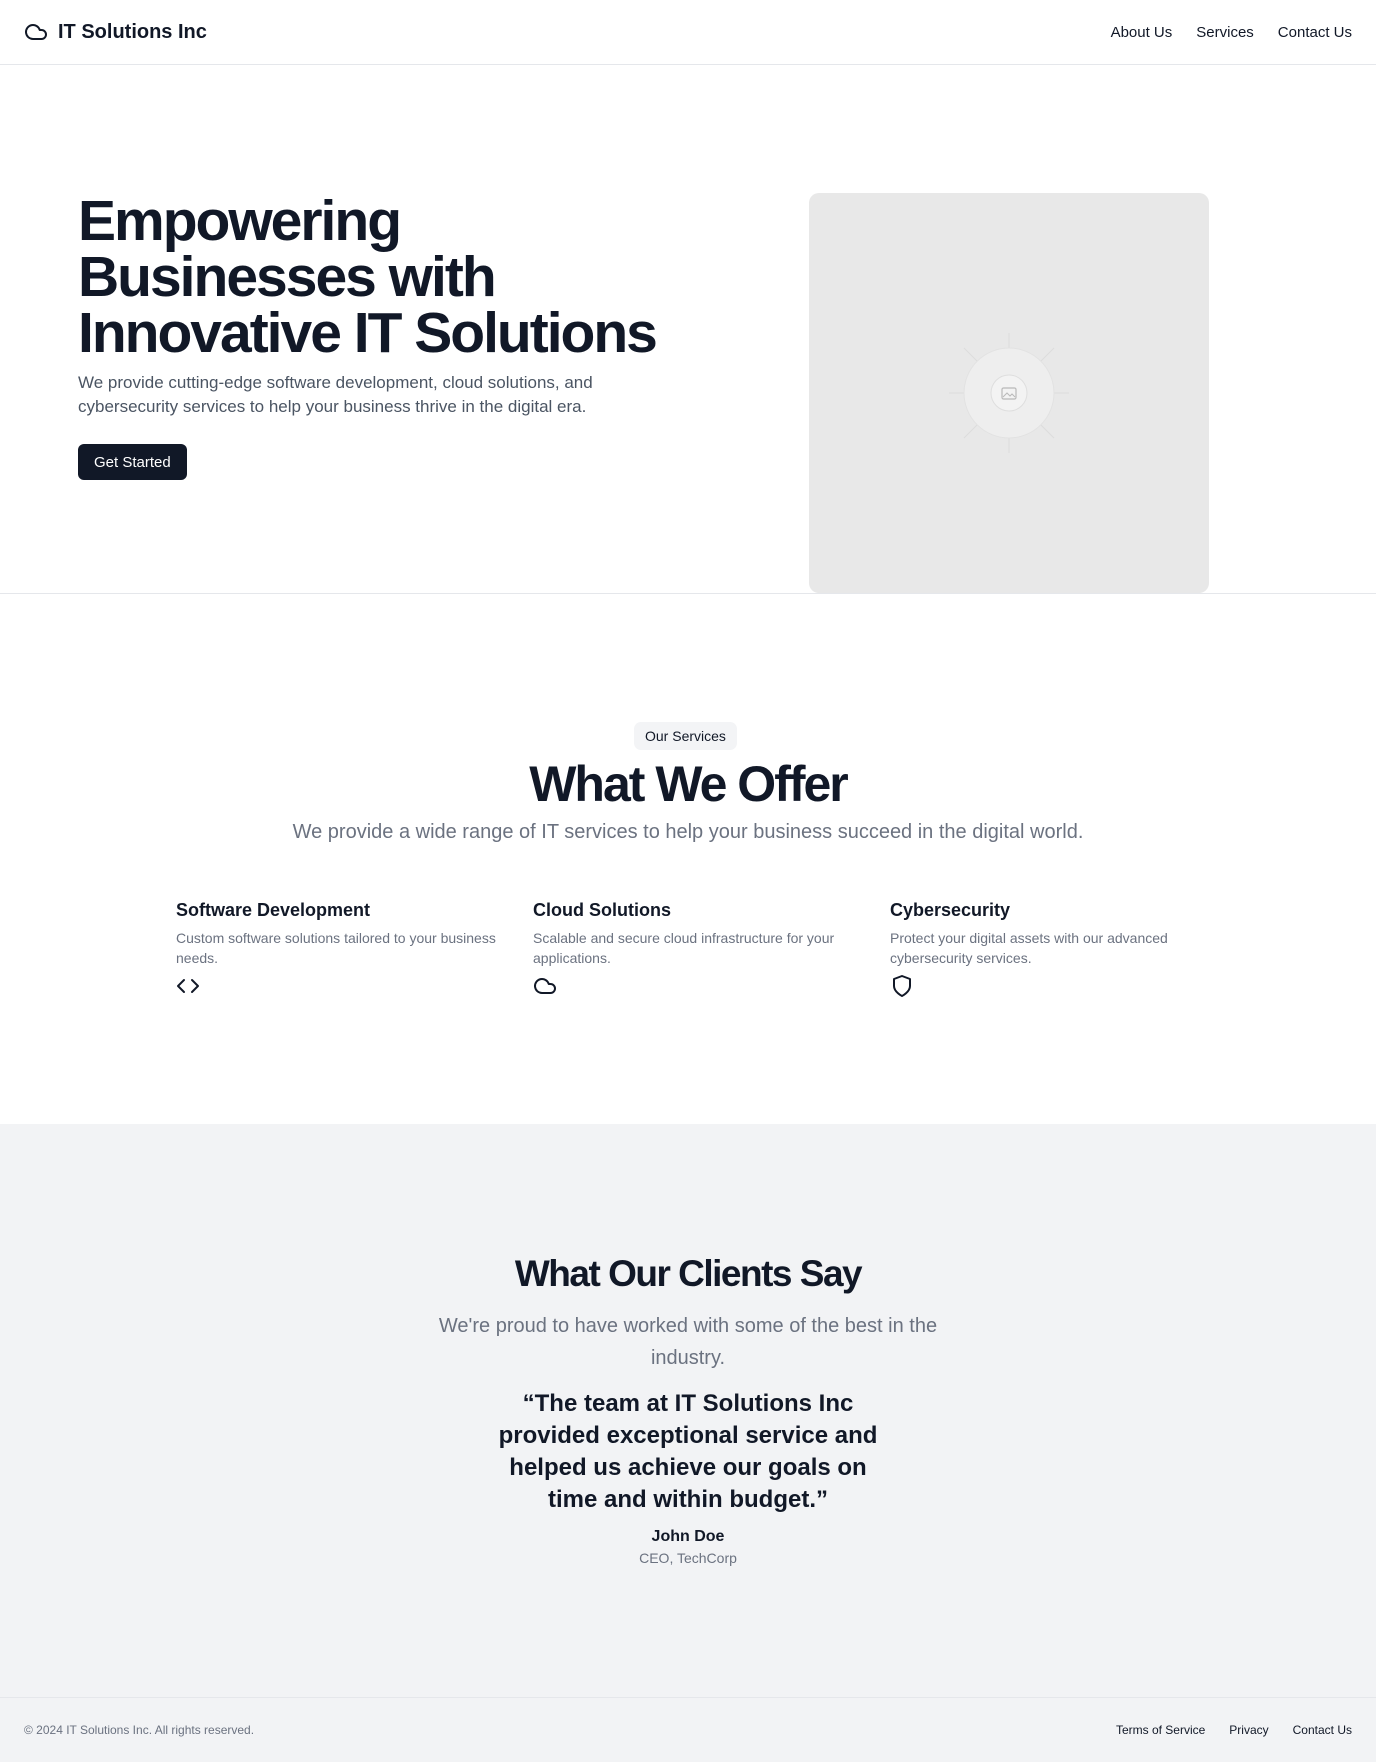 The width and height of the screenshot is (1376, 1762). What do you see at coordinates (689, 784) in the screenshot?
I see `services-title: What We Offer` at bounding box center [689, 784].